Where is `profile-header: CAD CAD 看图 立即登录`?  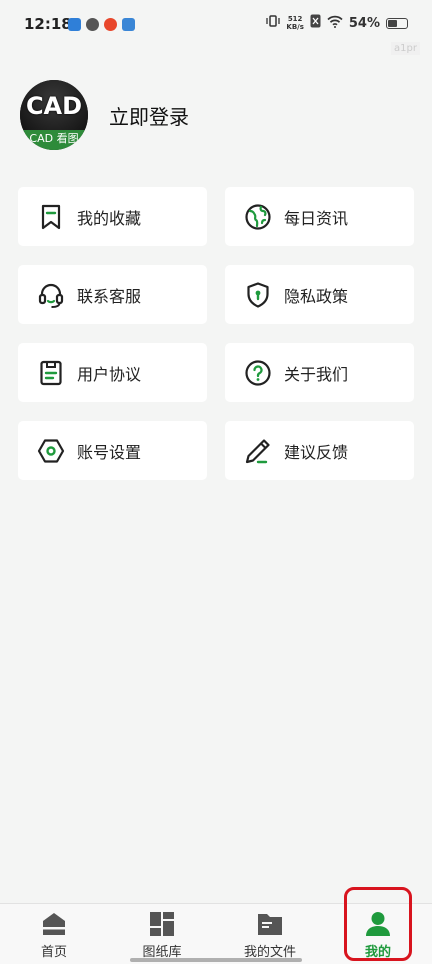
profile-header: CAD CAD 看图 立即登录 is located at coordinates (104, 115).